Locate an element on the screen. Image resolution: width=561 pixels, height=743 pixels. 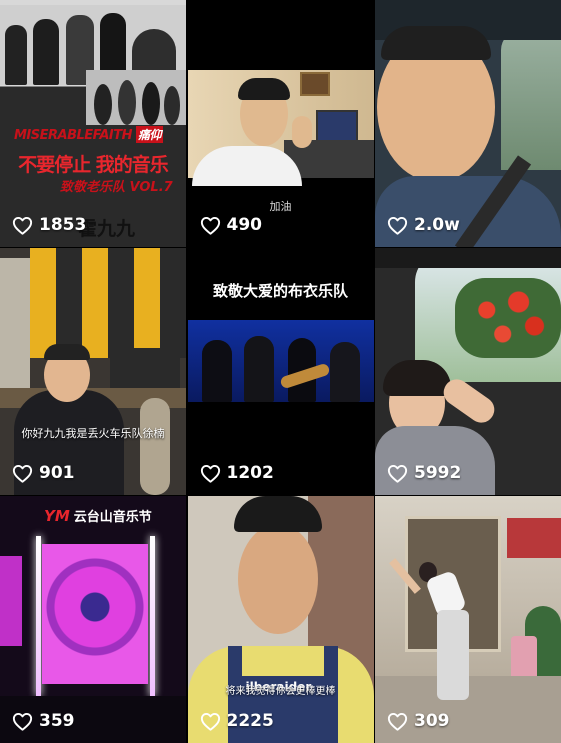
stage-light-bar-left is located at coordinates (38, 616).